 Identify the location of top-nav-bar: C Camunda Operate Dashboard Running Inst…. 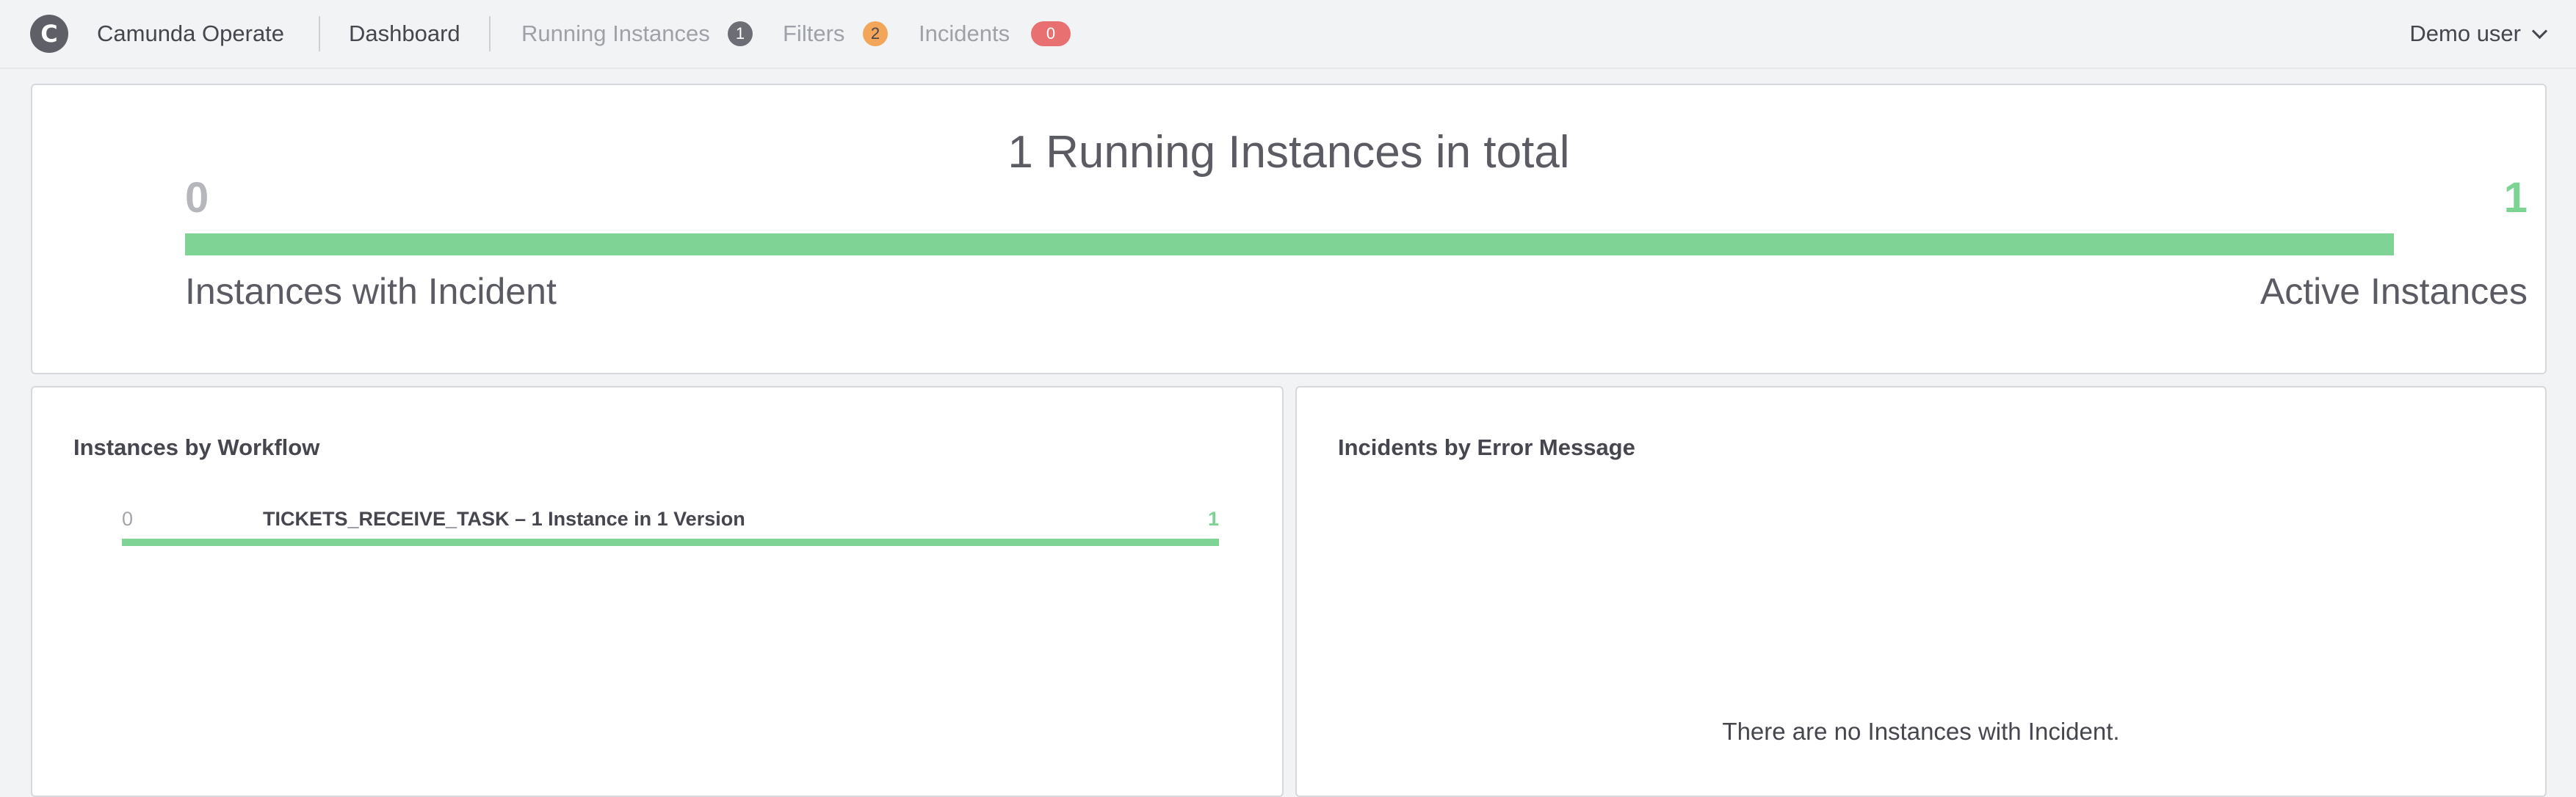
(1288, 34).